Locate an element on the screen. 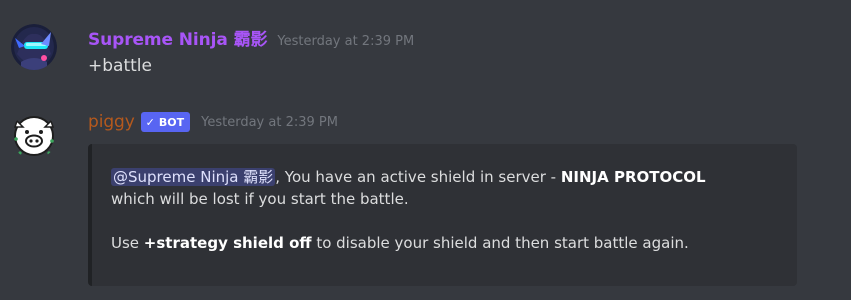  ninja-avatar-icon is located at coordinates (34, 47).